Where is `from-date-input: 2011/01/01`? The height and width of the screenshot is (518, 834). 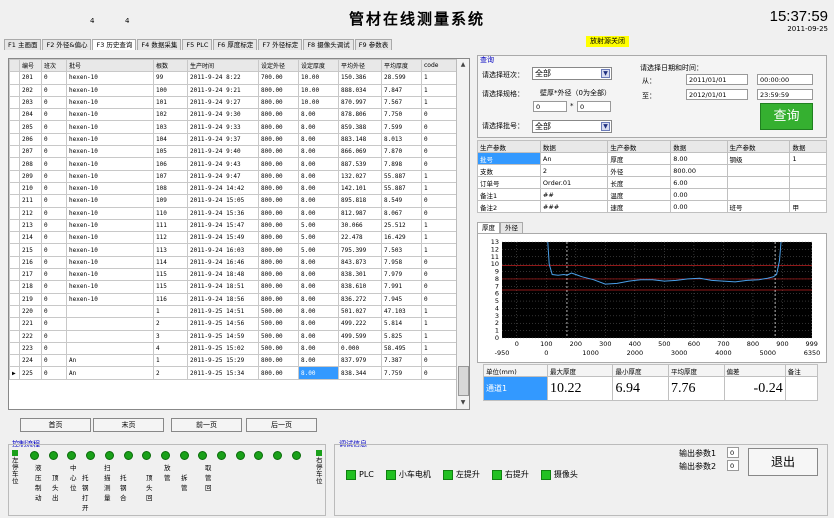 from-date-input: 2011/01/01 is located at coordinates (717, 79).